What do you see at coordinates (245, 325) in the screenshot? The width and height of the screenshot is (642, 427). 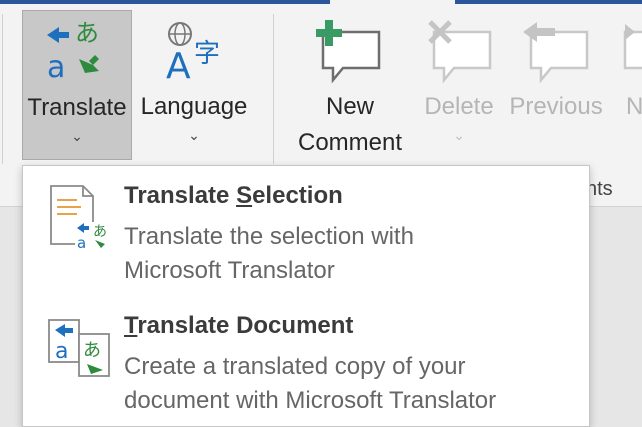 I see `title-text: ranslate Document` at bounding box center [245, 325].